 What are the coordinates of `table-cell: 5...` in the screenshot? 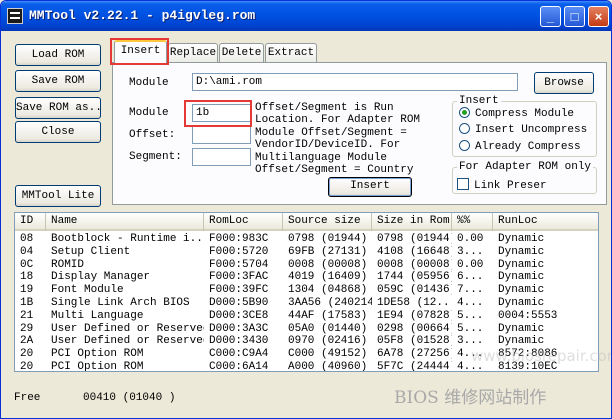 It's located at (470, 315).